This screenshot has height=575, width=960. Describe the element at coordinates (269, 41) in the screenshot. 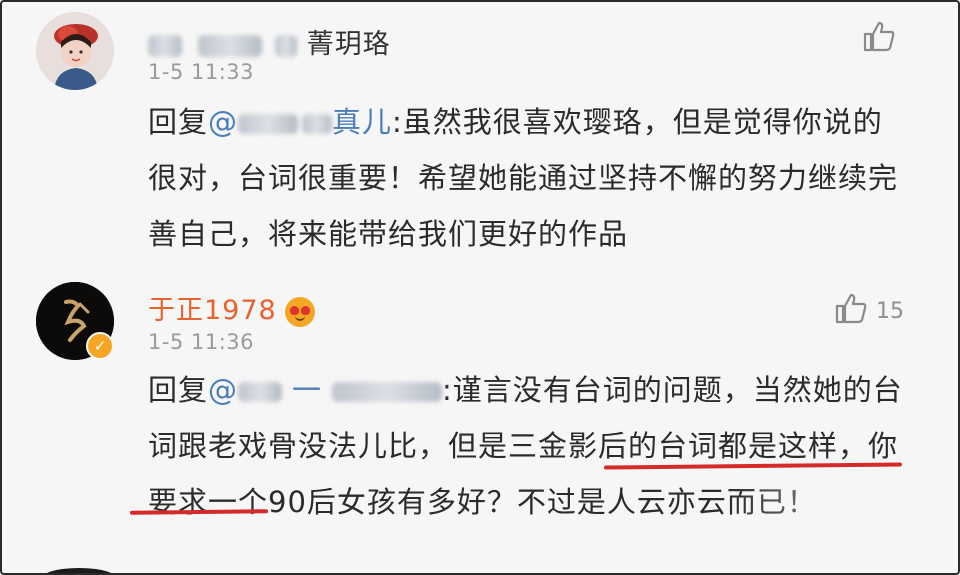

I see `username: 菁玥珞` at that location.